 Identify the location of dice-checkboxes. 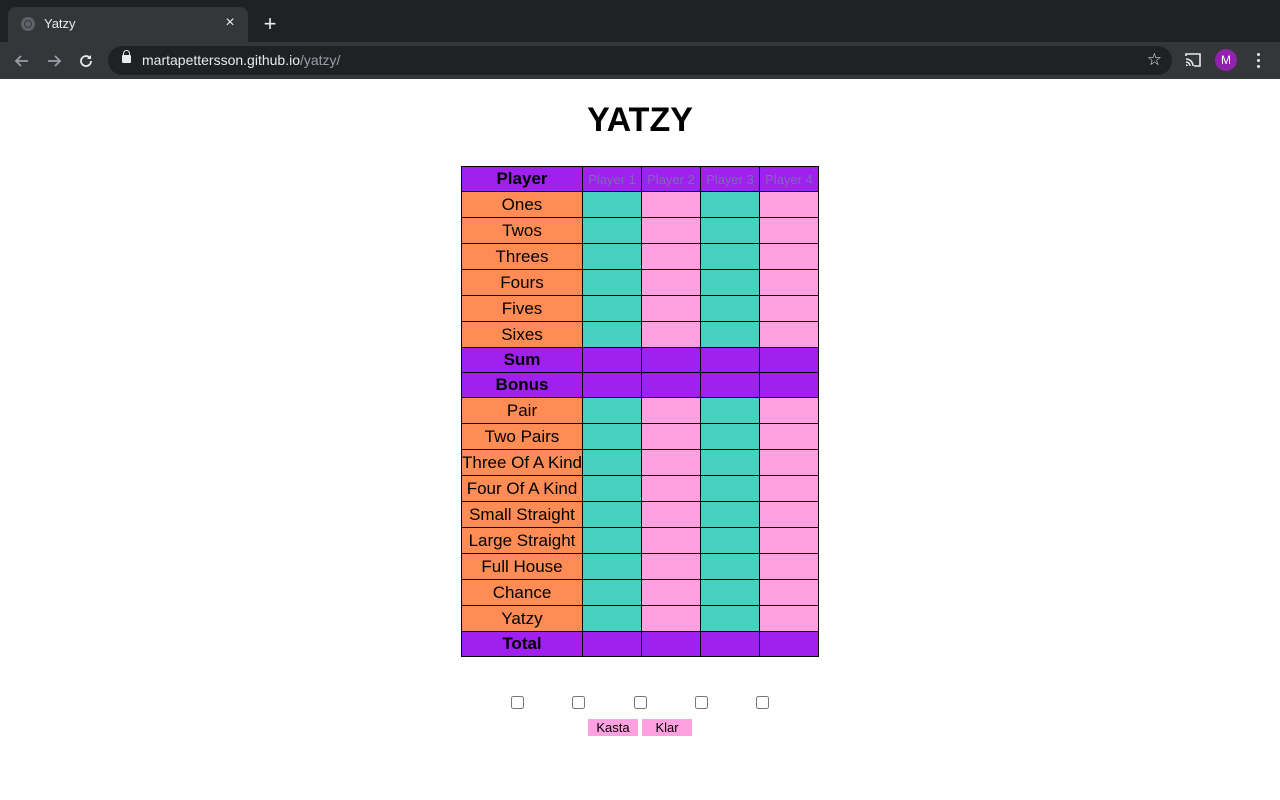
(640, 704).